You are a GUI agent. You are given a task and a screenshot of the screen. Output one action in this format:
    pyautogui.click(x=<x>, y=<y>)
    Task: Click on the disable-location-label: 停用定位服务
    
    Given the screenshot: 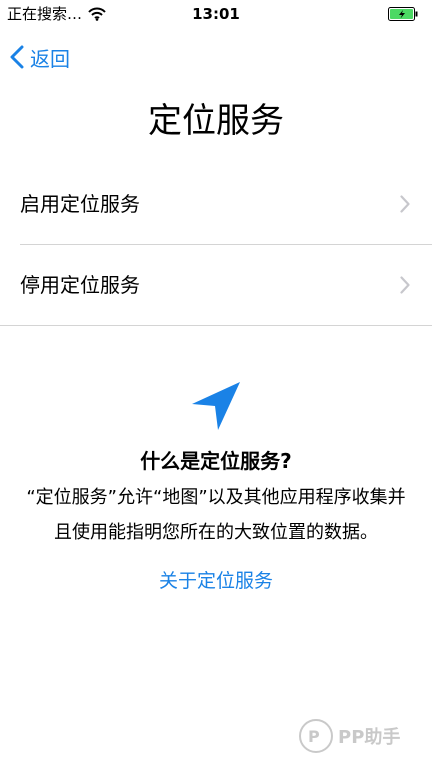 What is the action you would take?
    pyautogui.click(x=80, y=285)
    